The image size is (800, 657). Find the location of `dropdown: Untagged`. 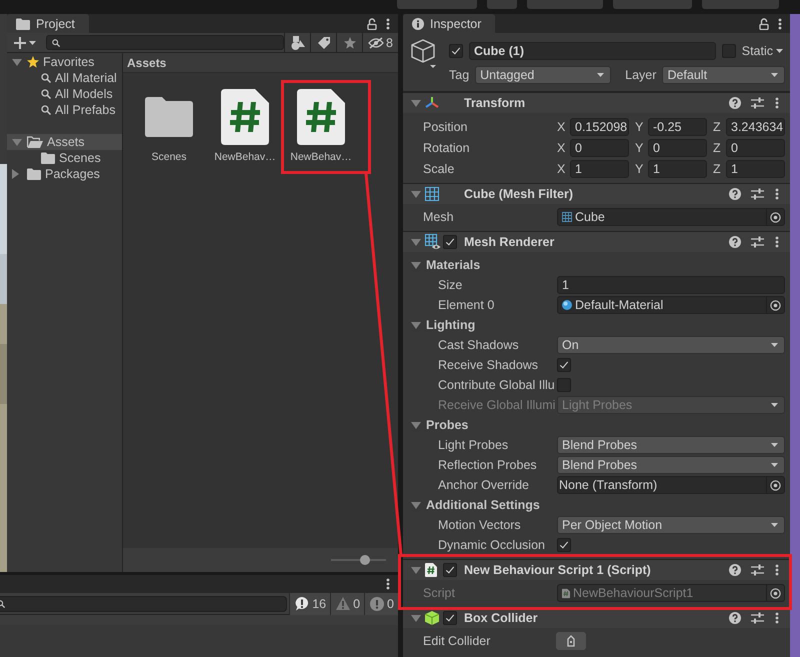

dropdown: Untagged is located at coordinates (543, 75).